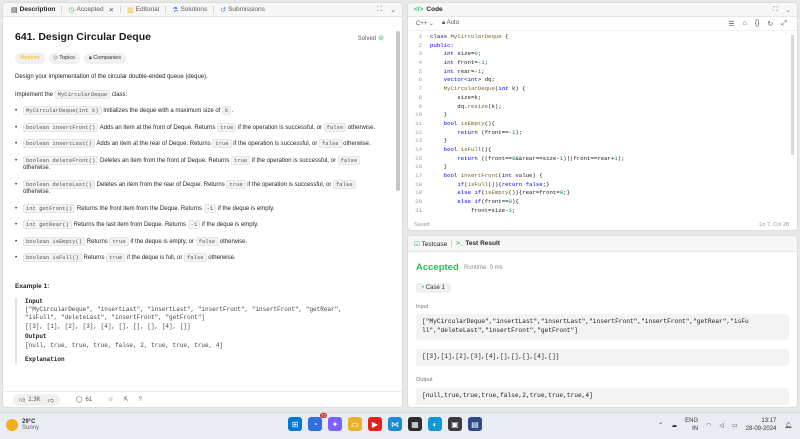 The image size is (800, 439). Describe the element at coordinates (36, 337) in the screenshot. I see `output-label: Output` at that location.